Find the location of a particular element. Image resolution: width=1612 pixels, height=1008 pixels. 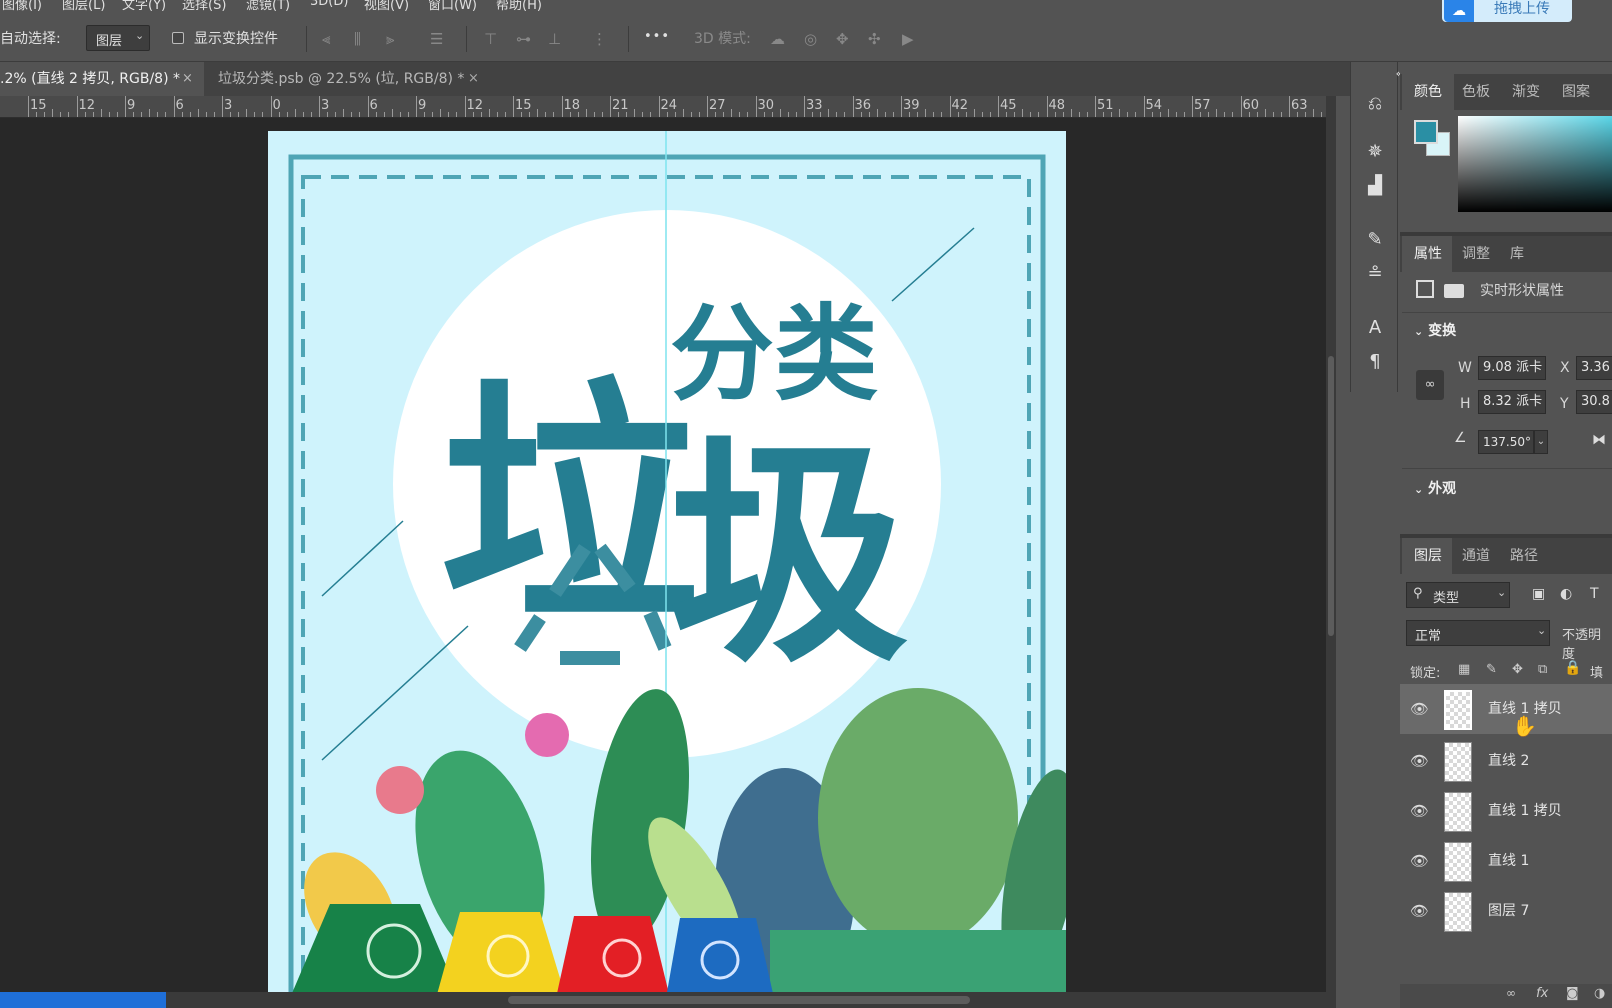

menu-type: 文字(Y) is located at coordinates (144, 6).